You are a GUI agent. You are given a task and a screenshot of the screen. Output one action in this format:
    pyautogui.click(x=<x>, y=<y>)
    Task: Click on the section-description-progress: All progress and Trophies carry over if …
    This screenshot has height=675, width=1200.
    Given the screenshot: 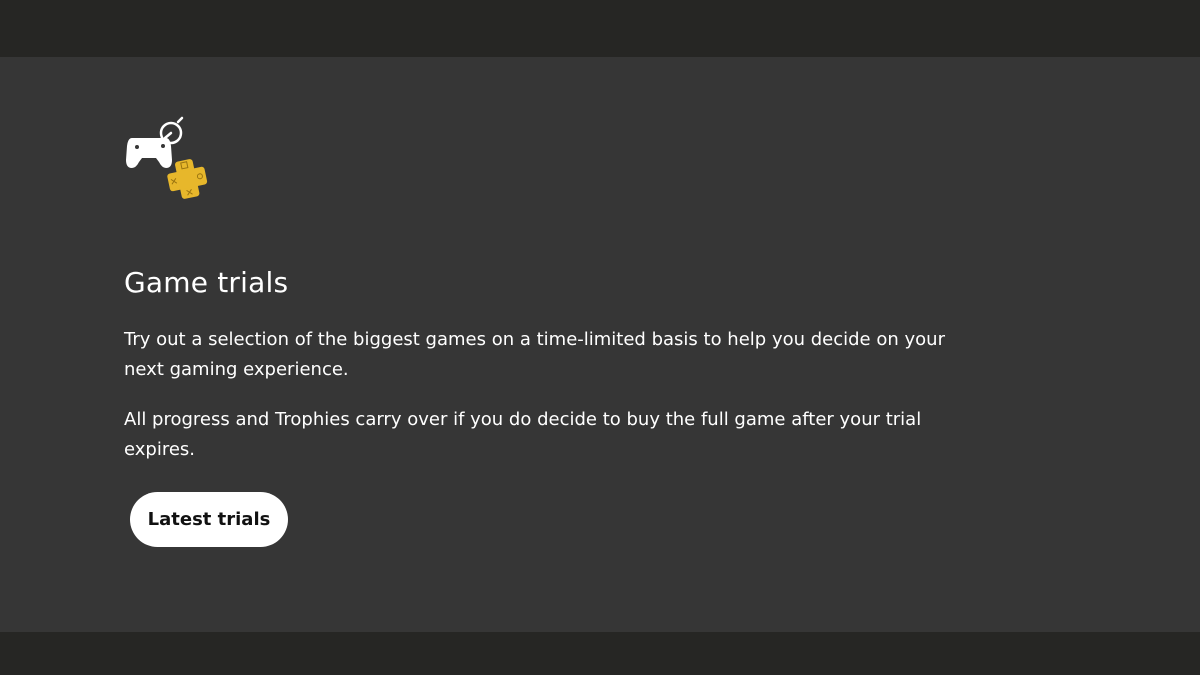 What is the action you would take?
    pyautogui.click(x=523, y=434)
    